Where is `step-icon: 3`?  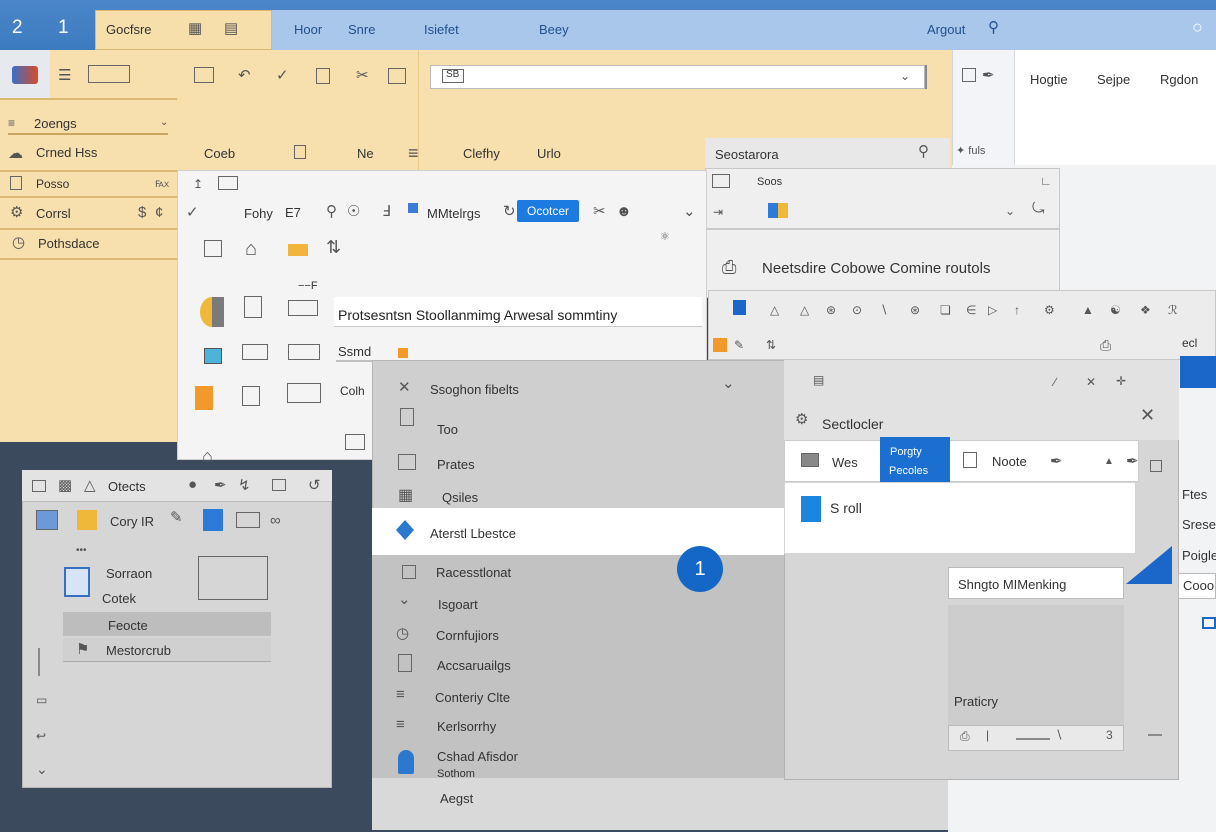
step-icon: 3 is located at coordinates (1109, 735).